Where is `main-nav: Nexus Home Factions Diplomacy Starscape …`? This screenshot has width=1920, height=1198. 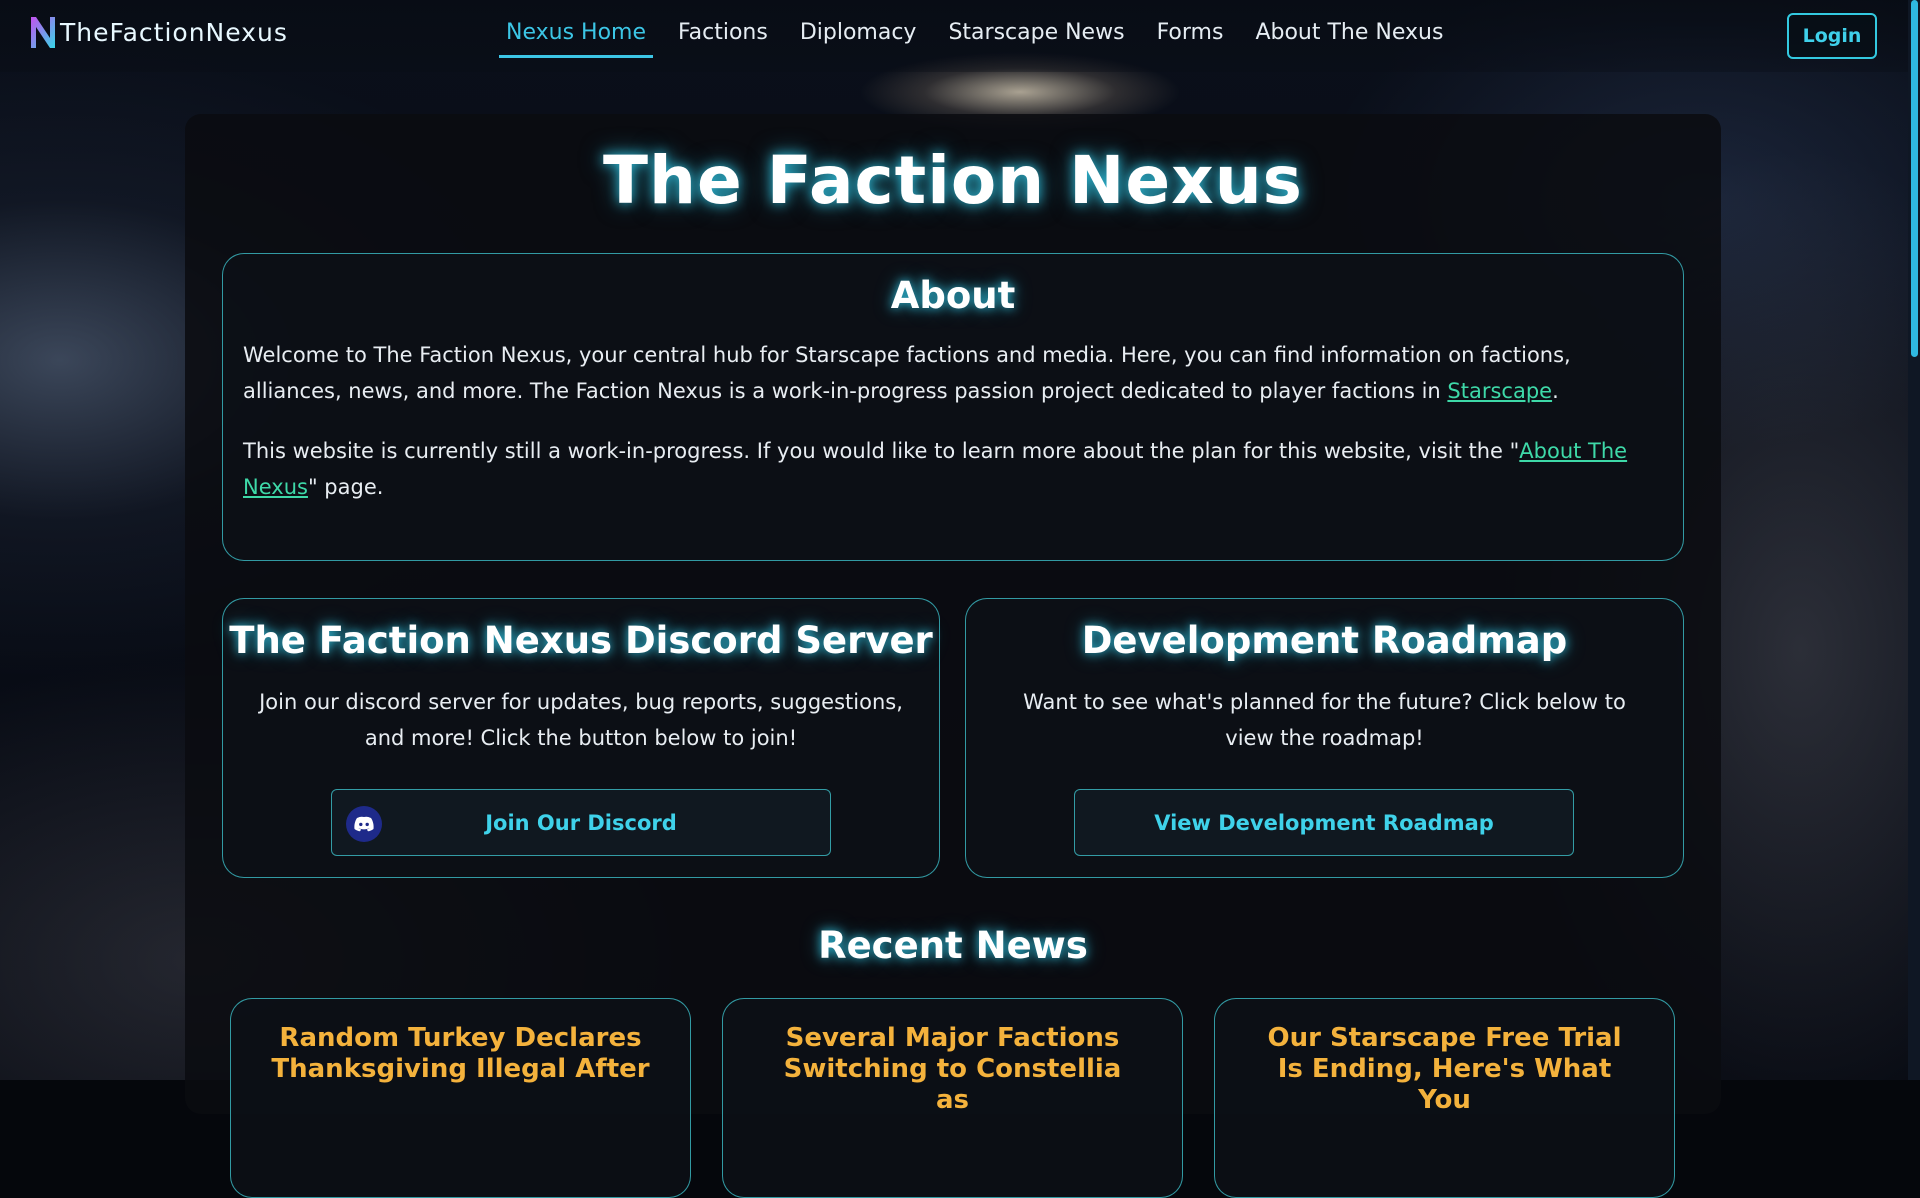 main-nav: Nexus Home Factions Diplomacy Starscape … is located at coordinates (983, 37).